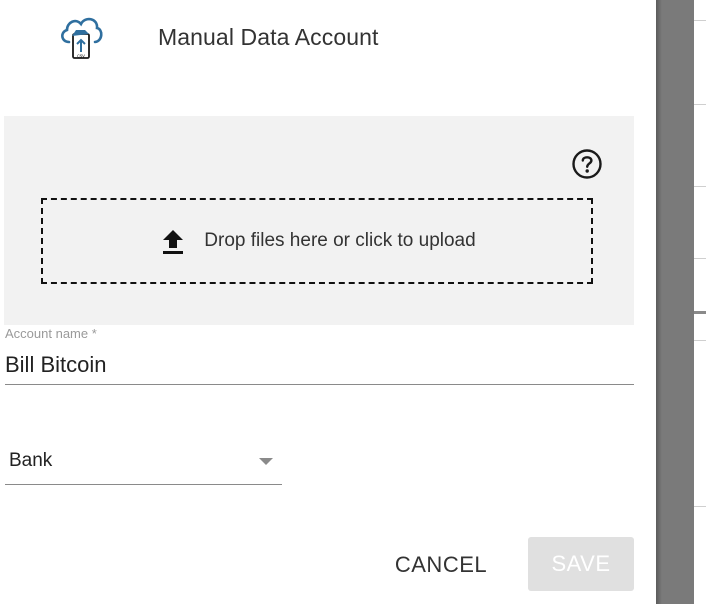  I want to click on csv-badge-text: csv, so click(81, 57).